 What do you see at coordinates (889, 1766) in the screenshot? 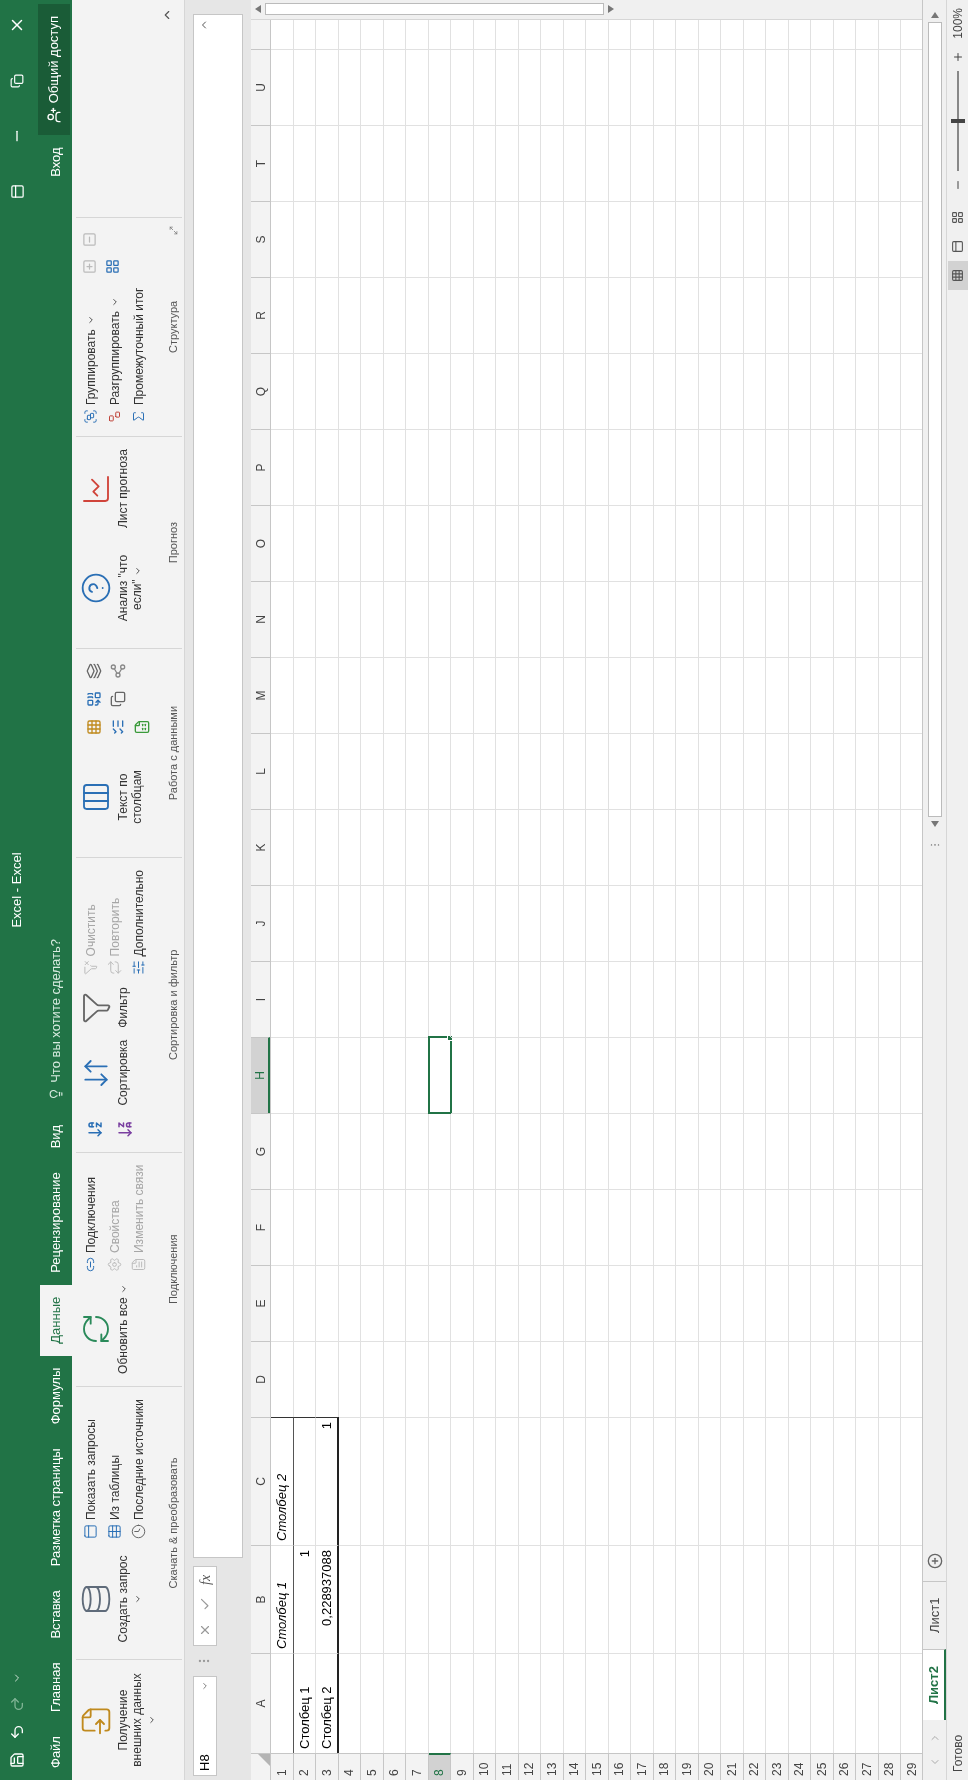
I see `row-header: 28` at bounding box center [889, 1766].